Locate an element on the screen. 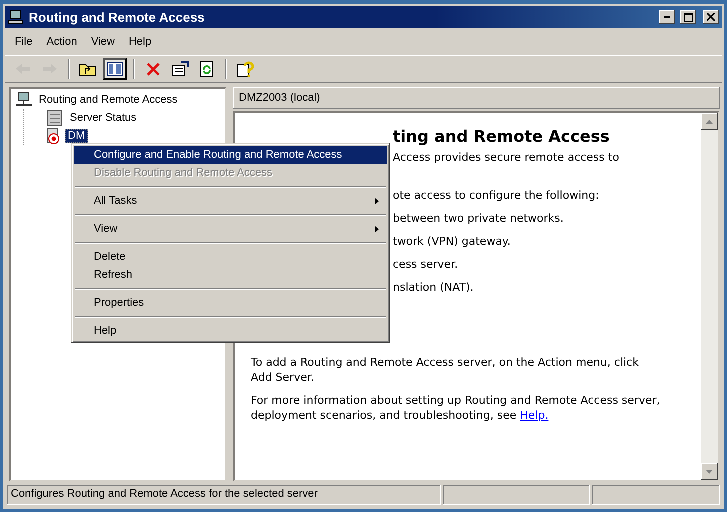  server-icon is located at coordinates (55, 118).